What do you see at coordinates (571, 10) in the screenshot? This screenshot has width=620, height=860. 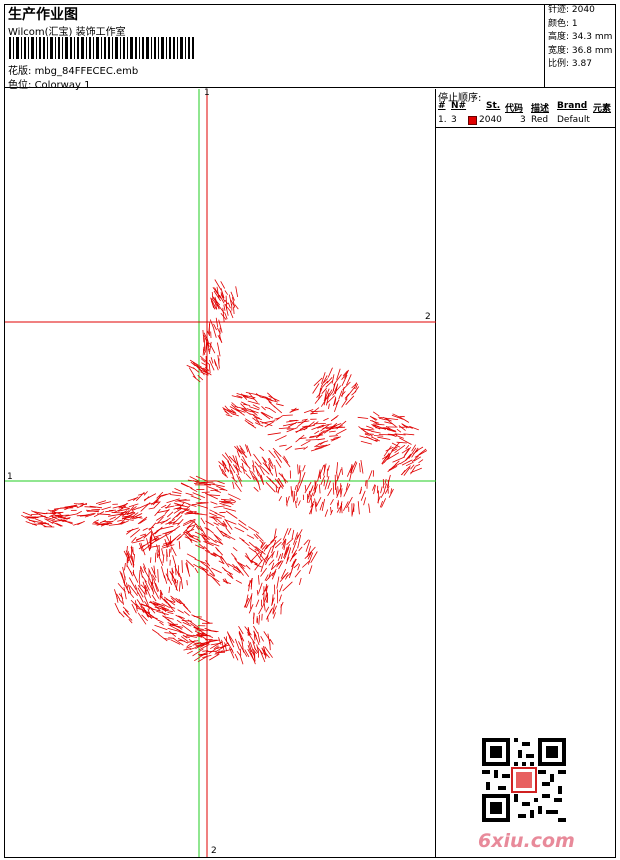 I see `stat-stitches: 针迹: 2040` at bounding box center [571, 10].